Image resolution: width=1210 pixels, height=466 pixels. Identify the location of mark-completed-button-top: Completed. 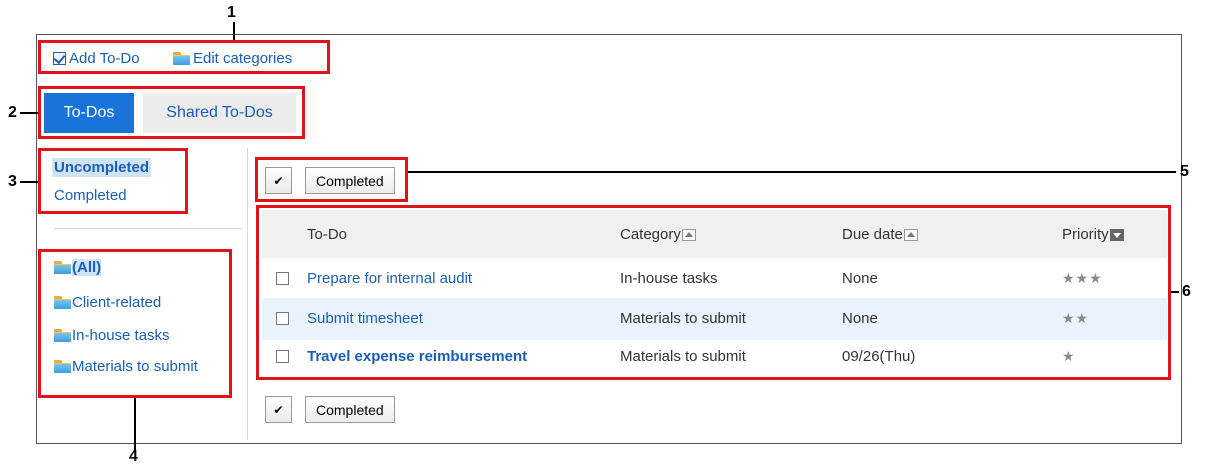
(350, 180).